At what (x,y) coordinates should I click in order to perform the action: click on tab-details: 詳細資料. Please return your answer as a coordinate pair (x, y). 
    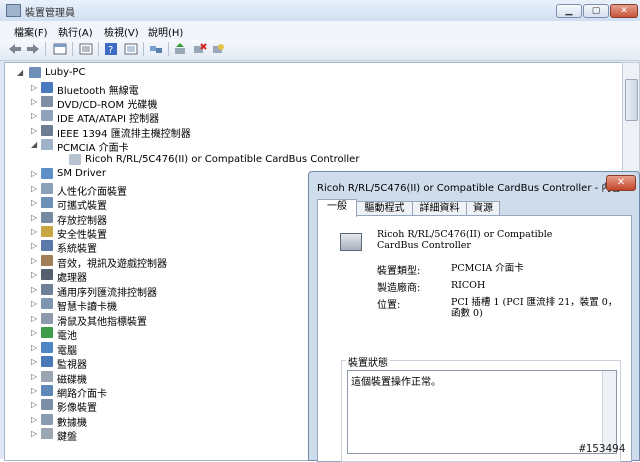
    Looking at the image, I should click on (439, 208).